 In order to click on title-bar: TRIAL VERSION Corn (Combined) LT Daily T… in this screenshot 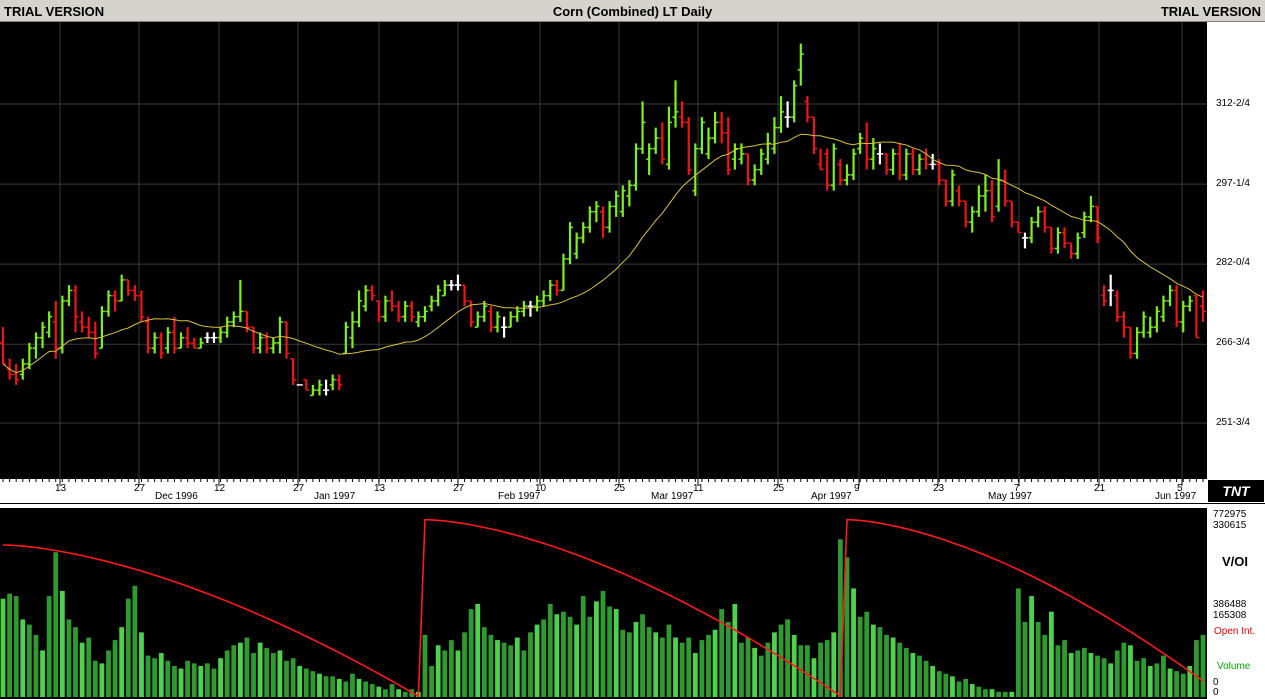, I will do `click(632, 11)`.